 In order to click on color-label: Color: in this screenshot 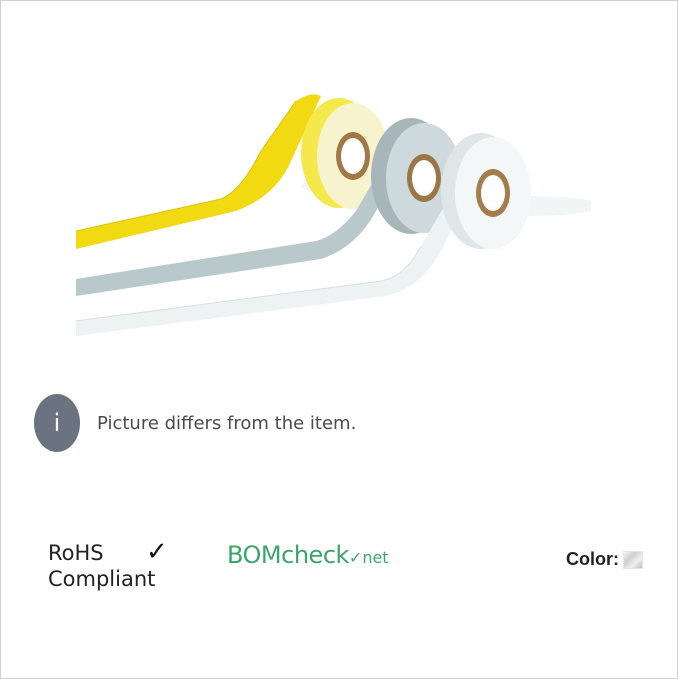, I will do `click(592, 559)`.